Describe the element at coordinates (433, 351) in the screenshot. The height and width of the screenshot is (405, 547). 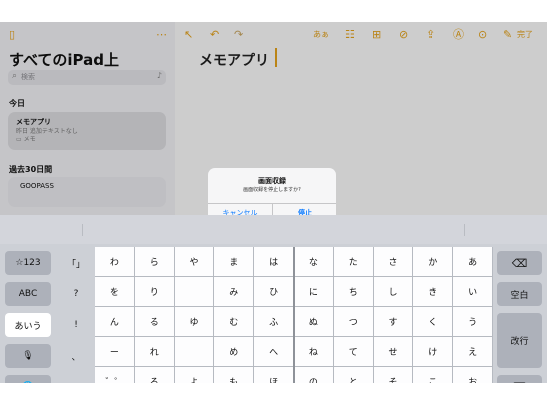
I see `kana-key: け` at that location.